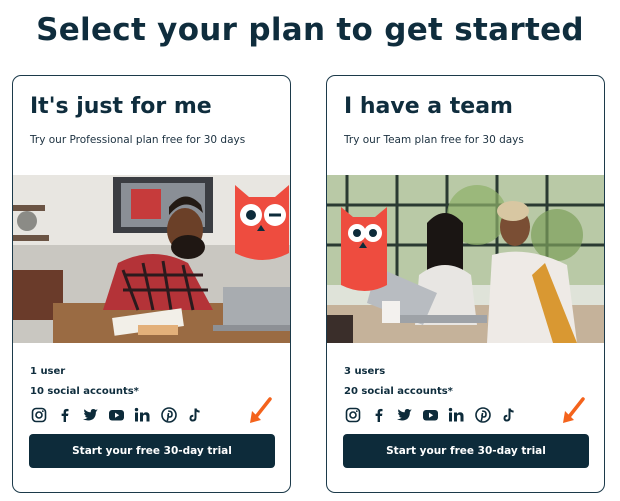 This screenshot has width=620, height=501. Describe the element at coordinates (151, 259) in the screenshot. I see `man-working-at-desk-photo` at that location.